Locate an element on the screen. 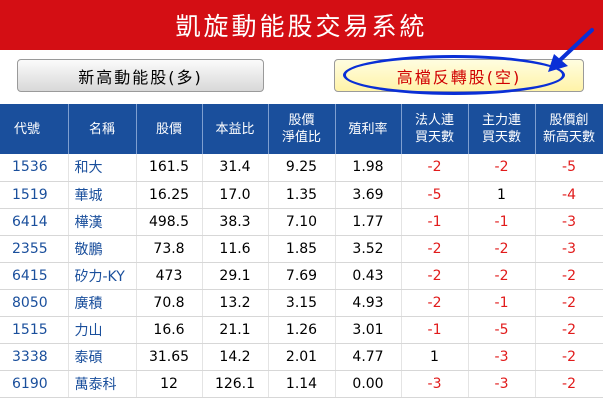 The width and height of the screenshot is (603, 402). header-dividend-yield: 殖利率 is located at coordinates (368, 129).